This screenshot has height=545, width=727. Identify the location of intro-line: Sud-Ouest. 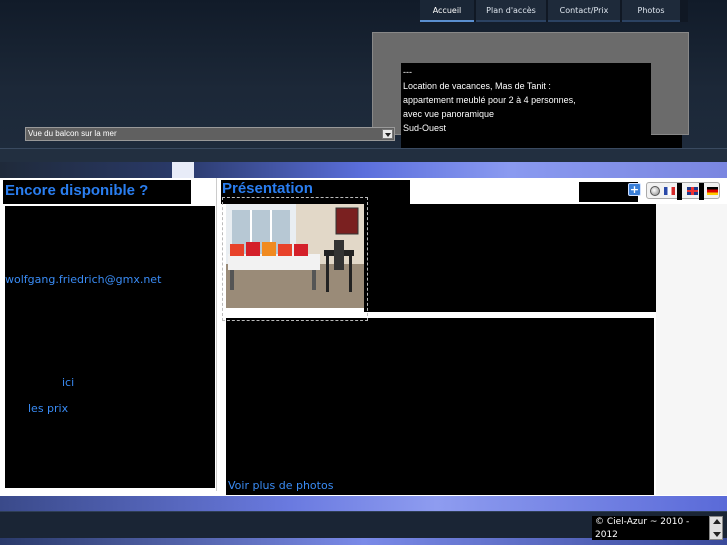
(425, 128).